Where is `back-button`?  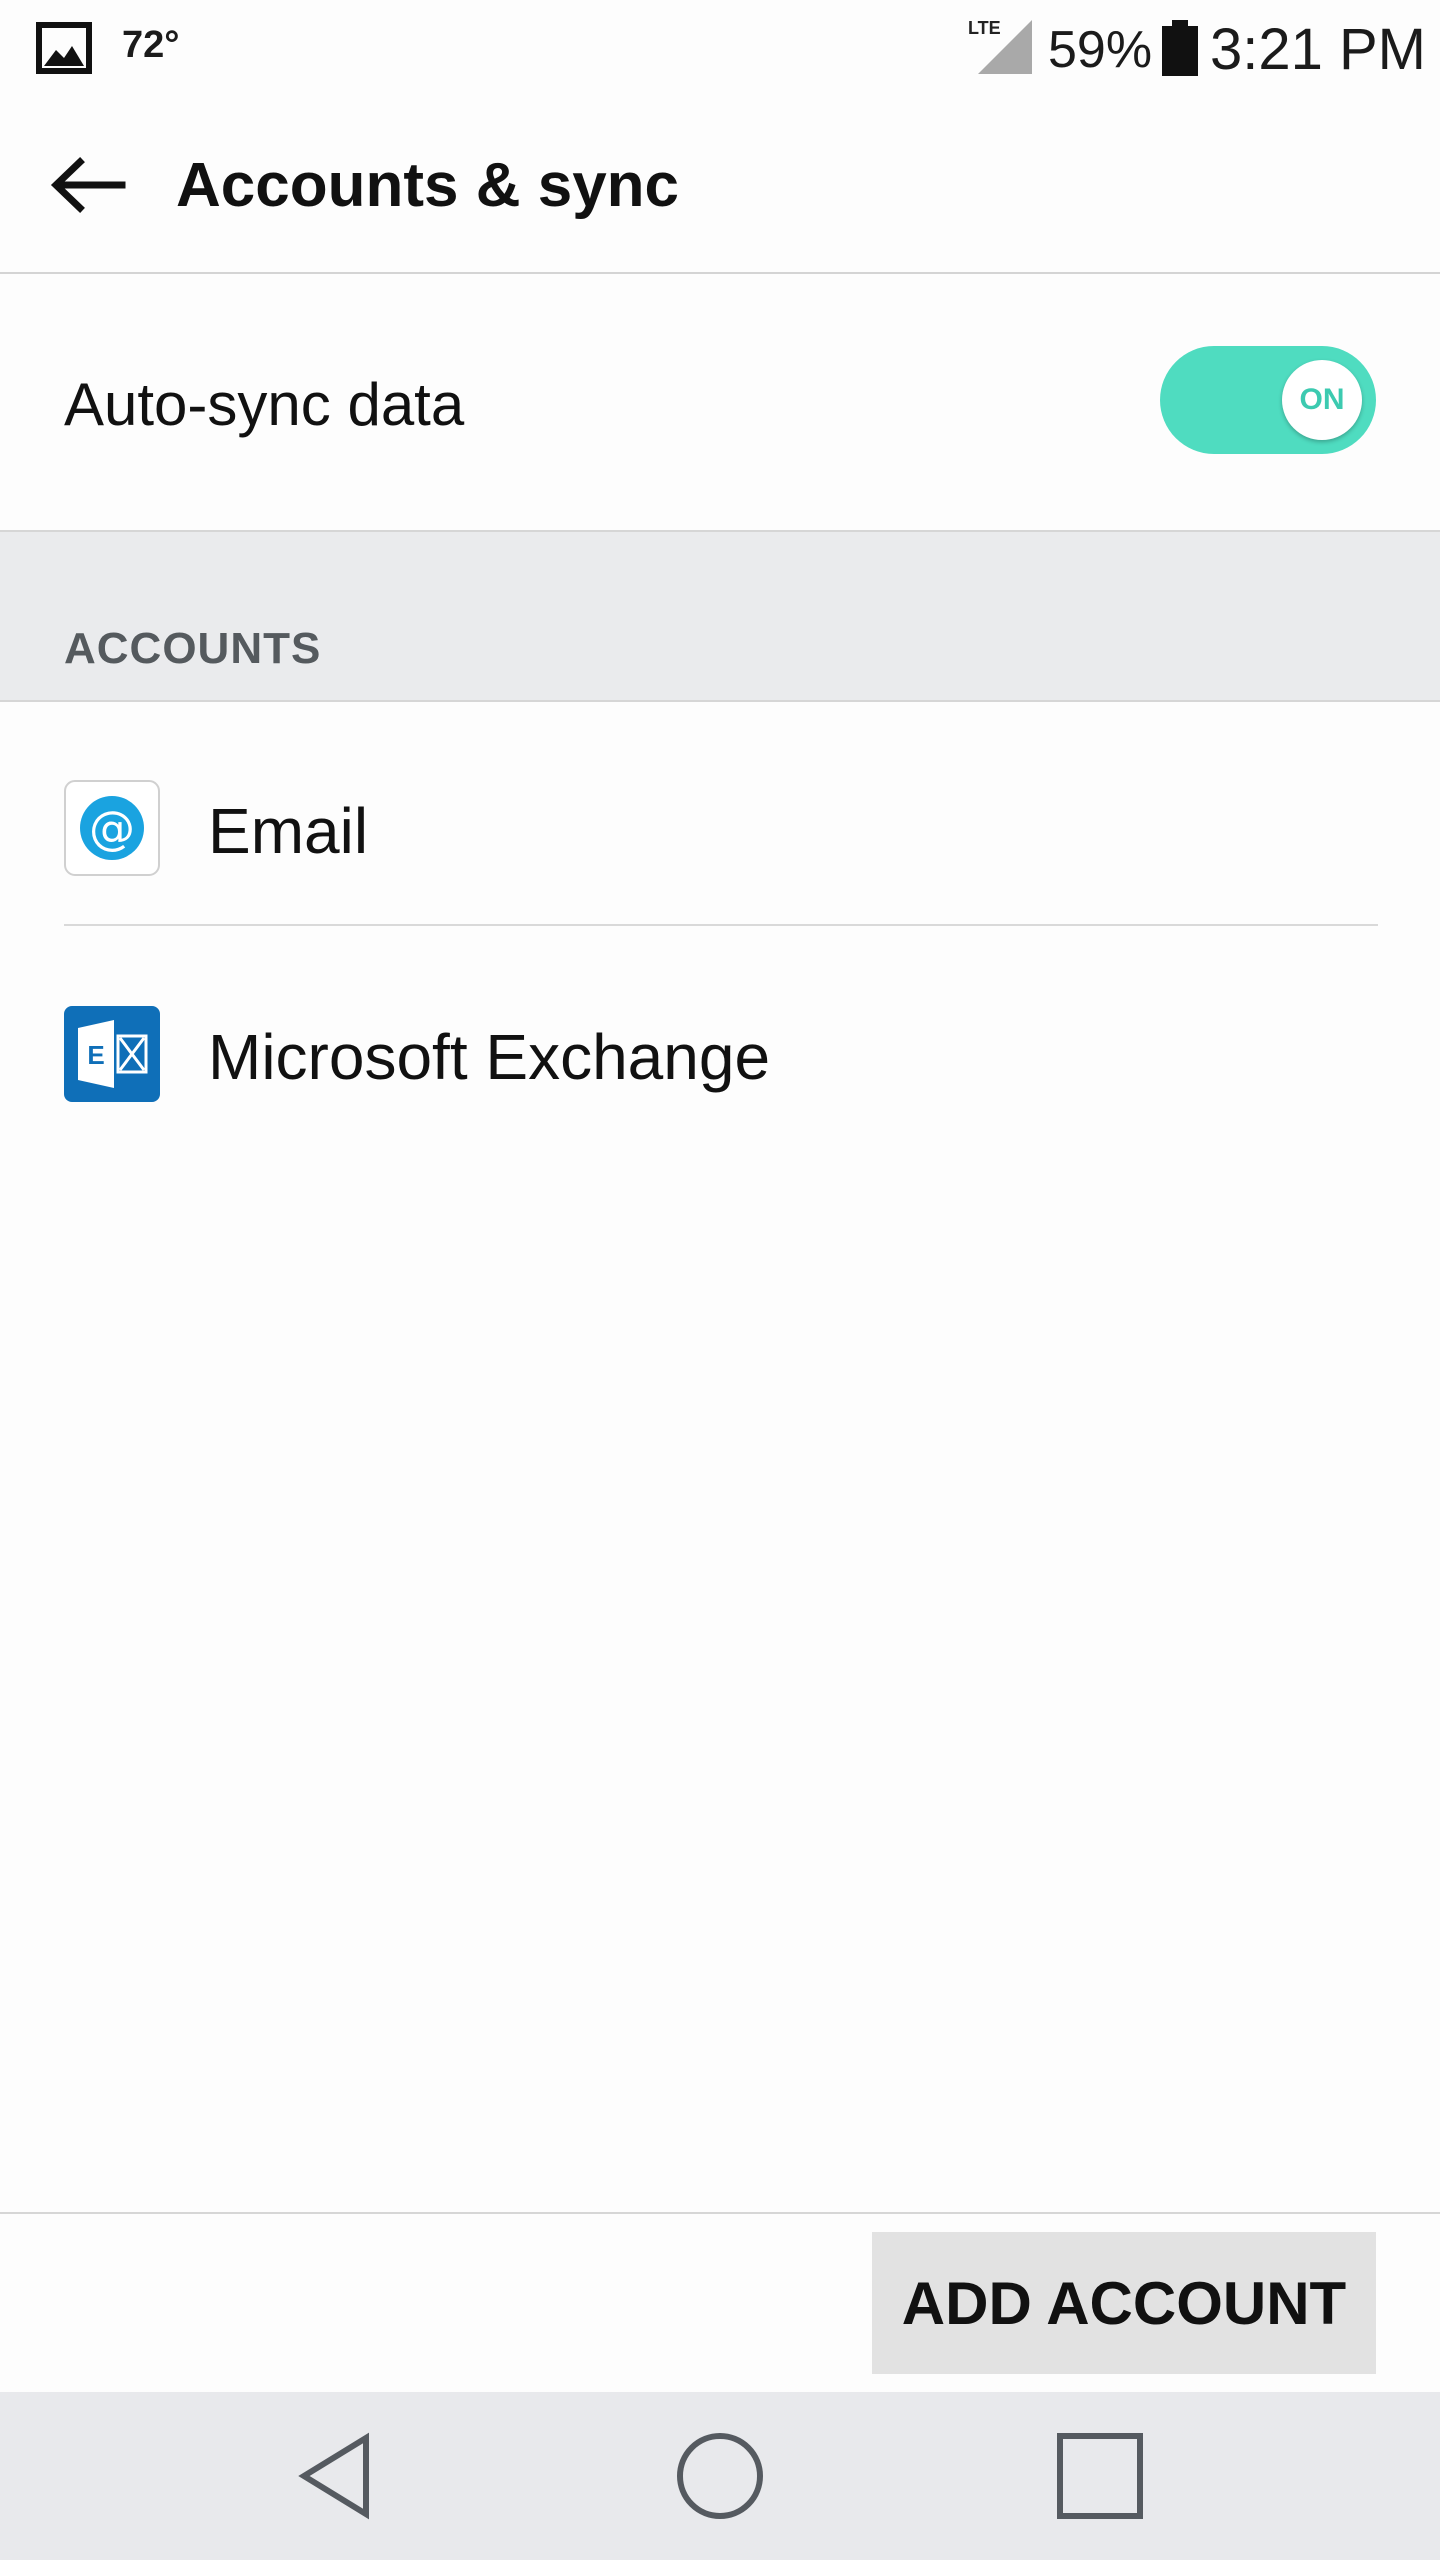
back-button is located at coordinates (90, 185).